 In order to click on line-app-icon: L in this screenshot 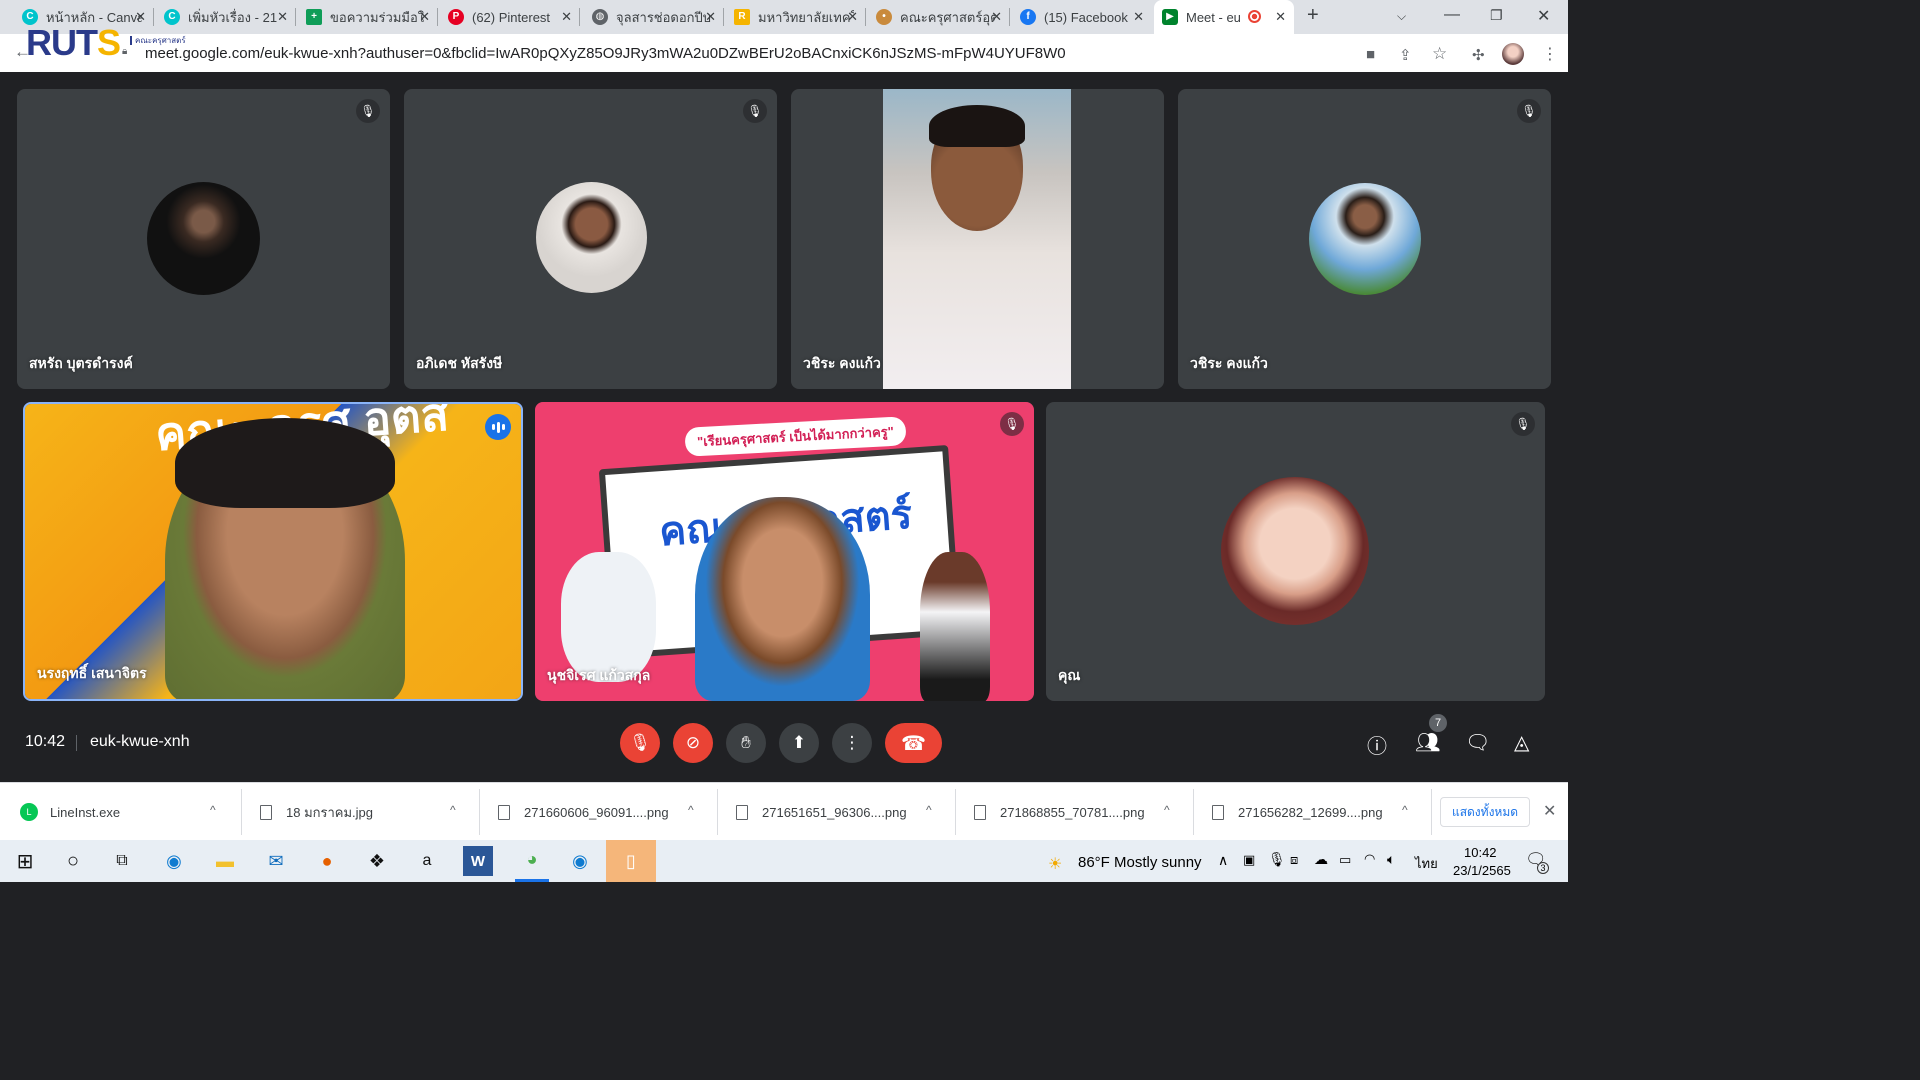, I will do `click(29, 812)`.